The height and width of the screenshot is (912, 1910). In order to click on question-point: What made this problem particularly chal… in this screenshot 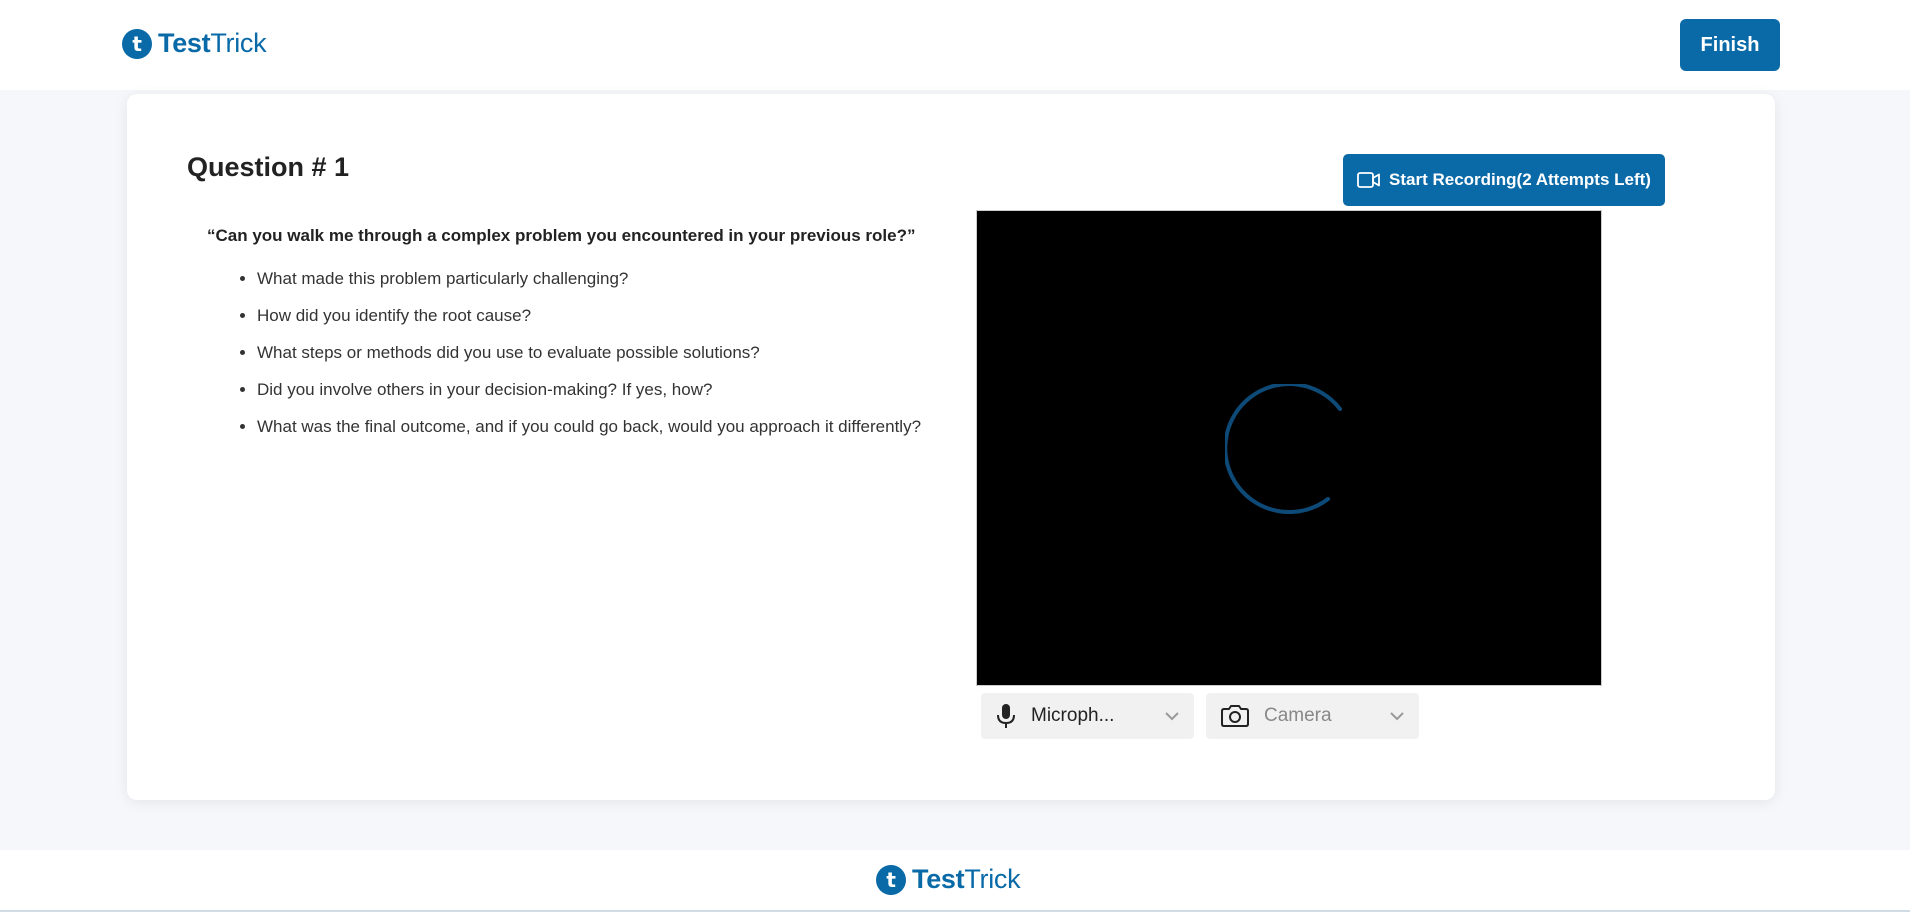, I will do `click(607, 278)`.